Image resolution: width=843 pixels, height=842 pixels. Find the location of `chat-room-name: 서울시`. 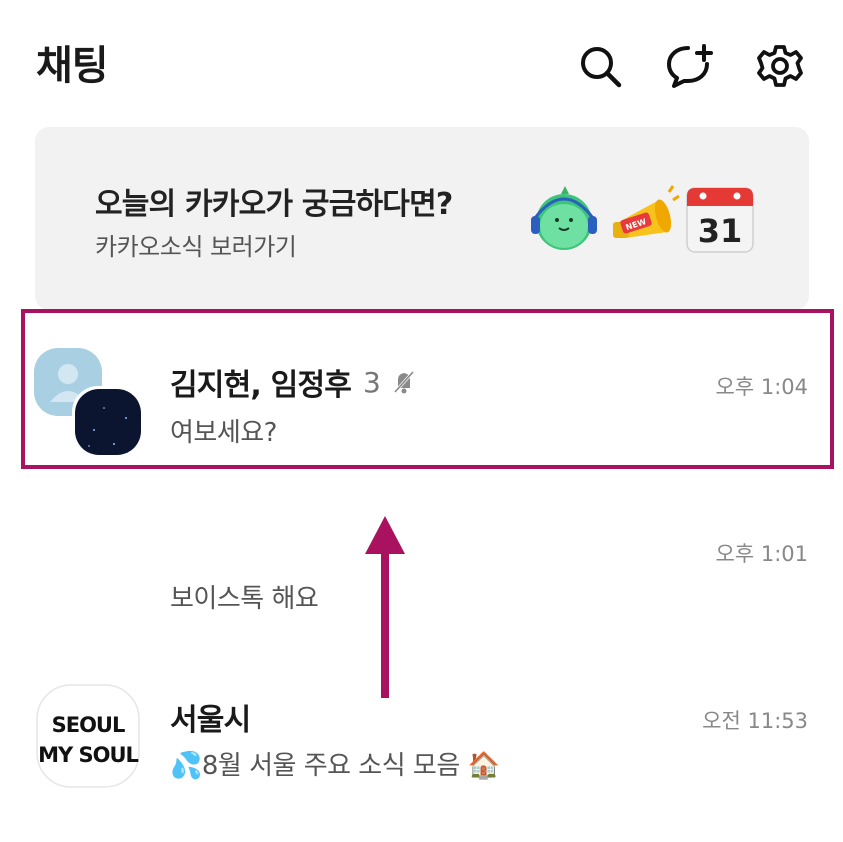

chat-room-name: 서울시 is located at coordinates (210, 717).